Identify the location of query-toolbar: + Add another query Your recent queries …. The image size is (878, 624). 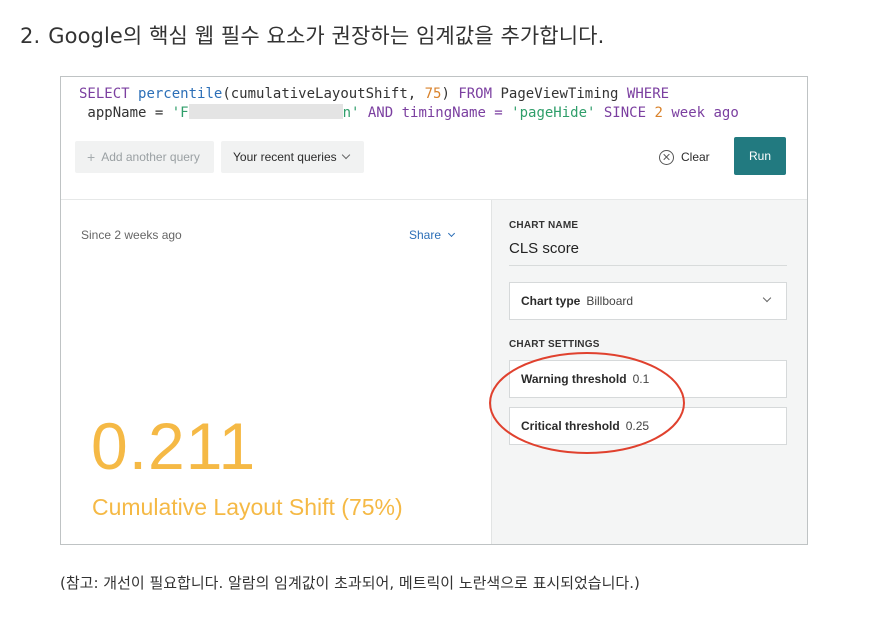
(431, 156).